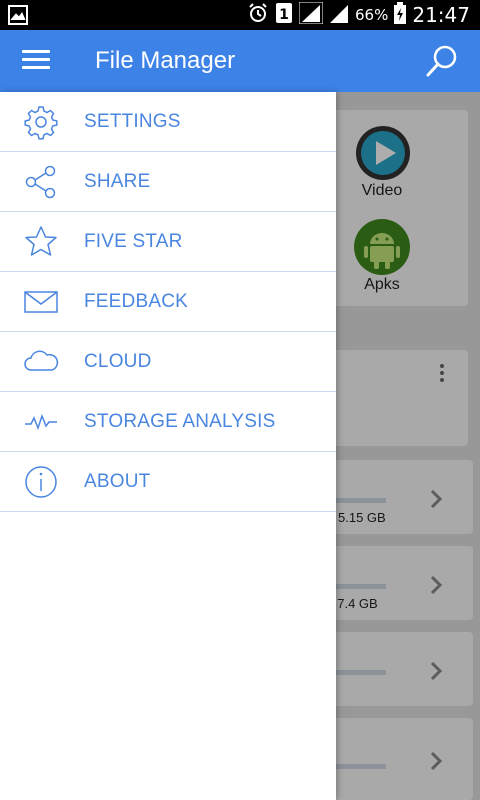  Describe the element at coordinates (168, 182) in the screenshot. I see `drawer-item-share: SHARE` at that location.